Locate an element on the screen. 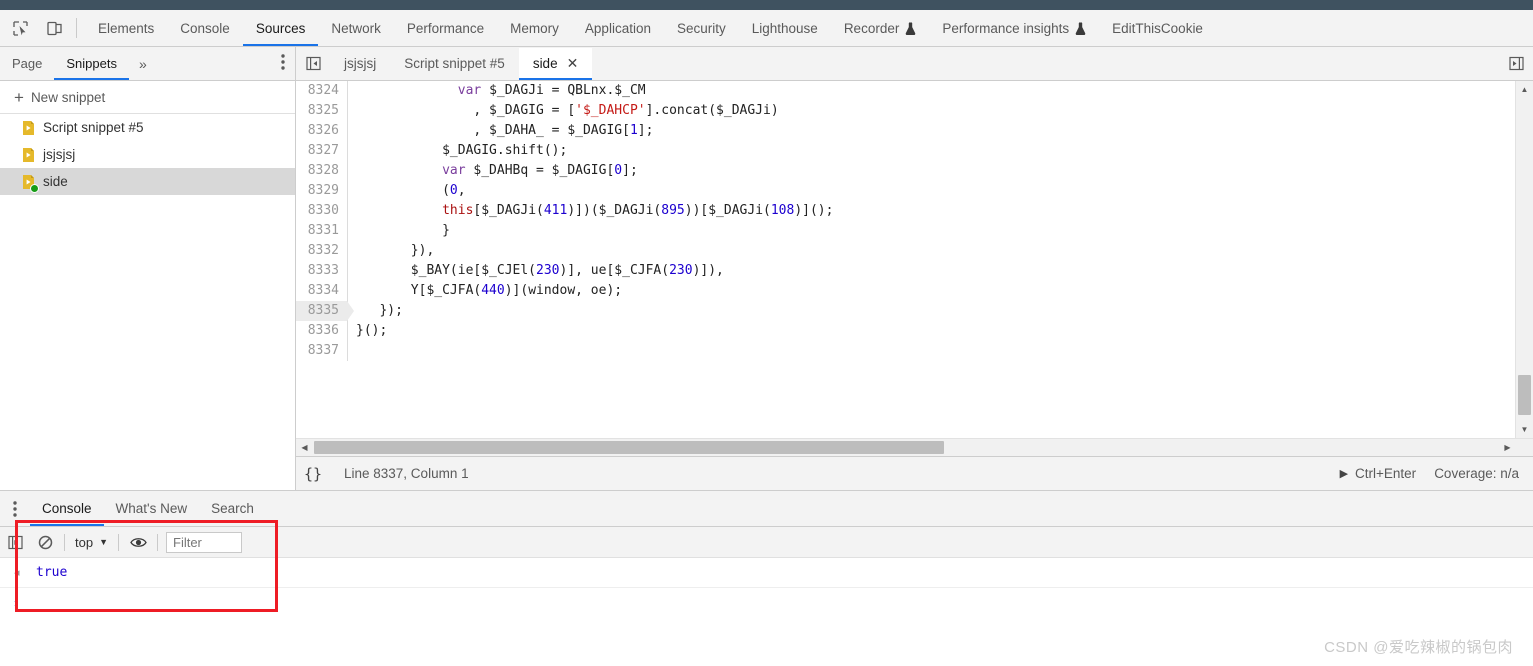 The width and height of the screenshot is (1533, 666). navigator-tab-page: Page is located at coordinates (27, 64).